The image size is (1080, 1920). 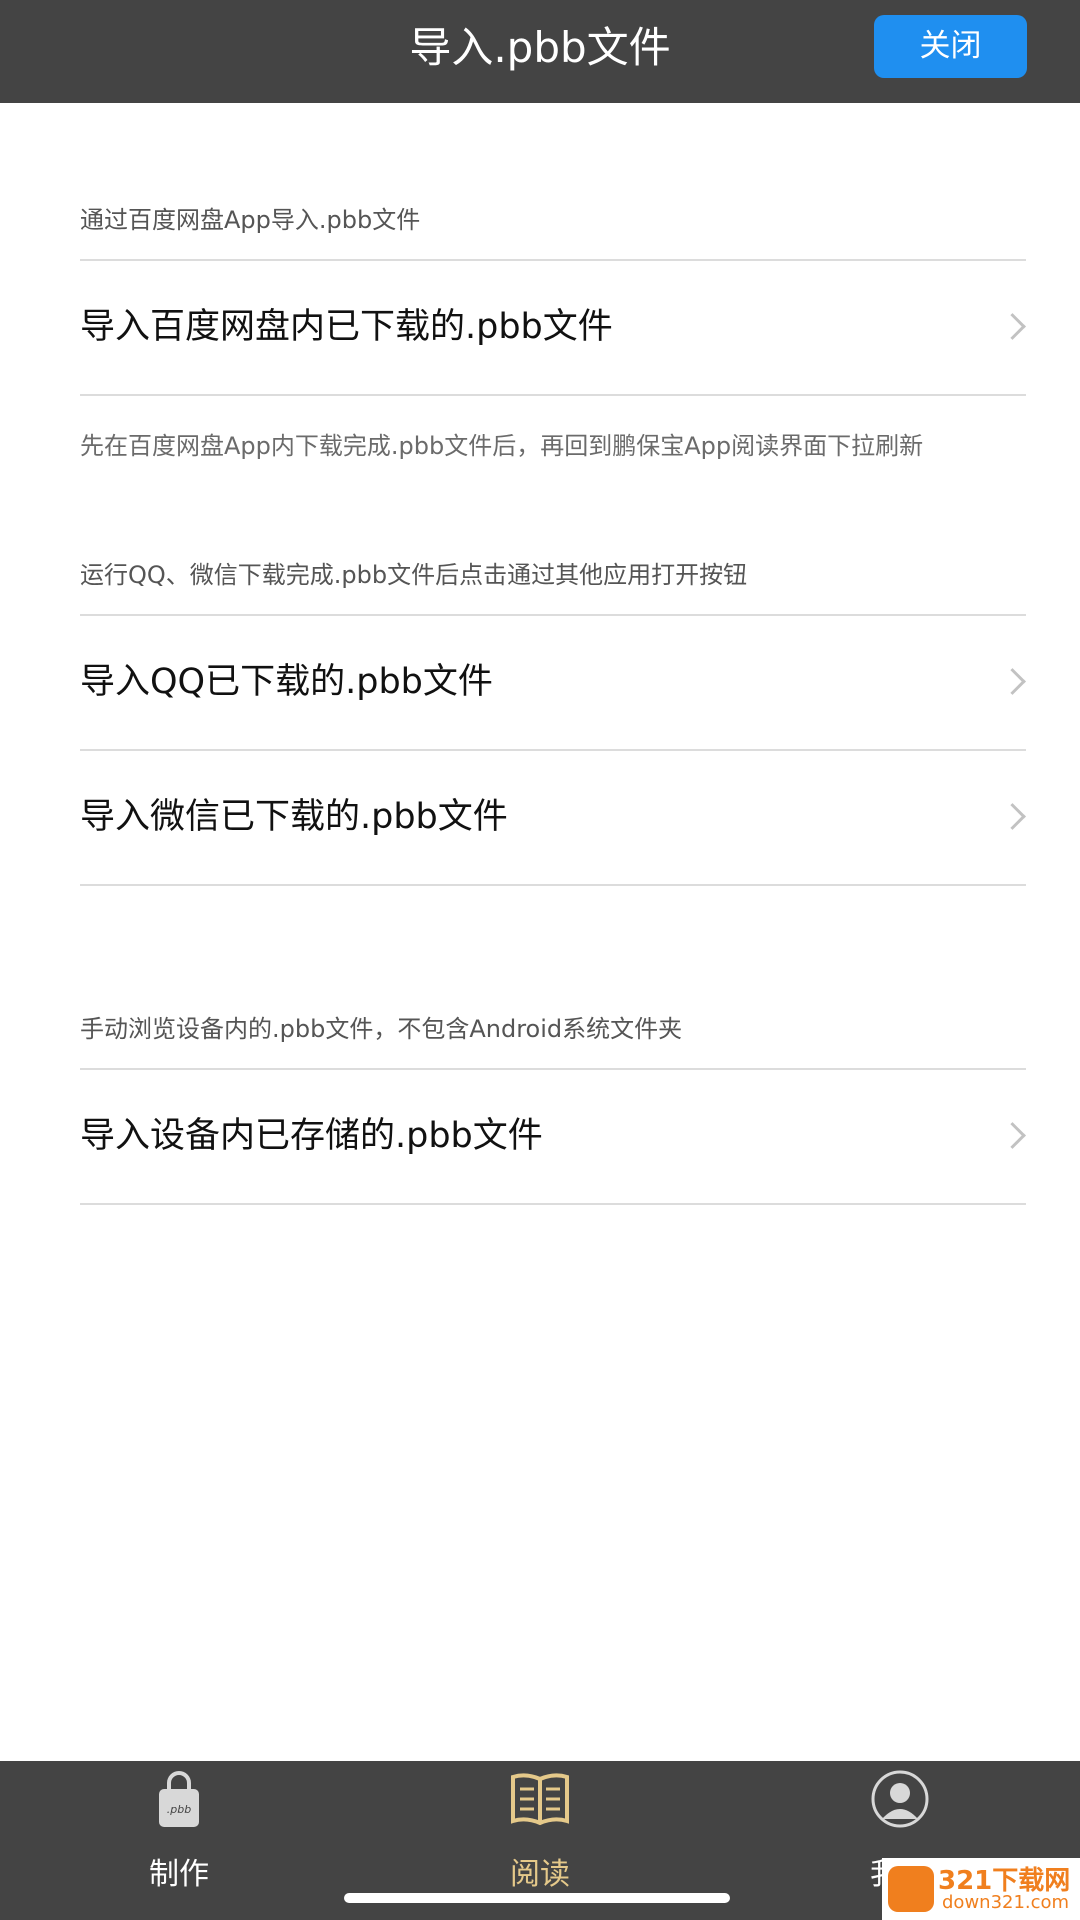 I want to click on book-icon, so click(x=540, y=1801).